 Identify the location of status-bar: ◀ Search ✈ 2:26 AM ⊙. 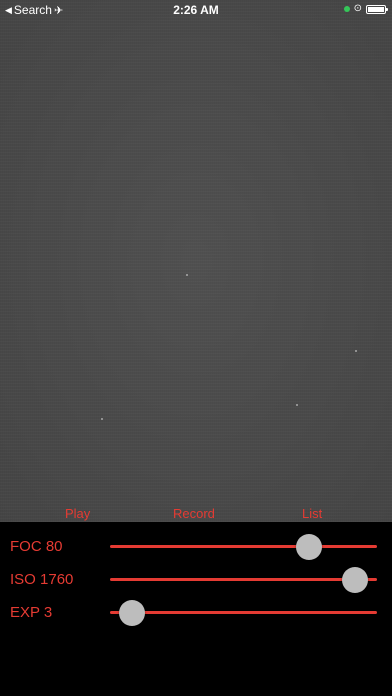
(196, 10).